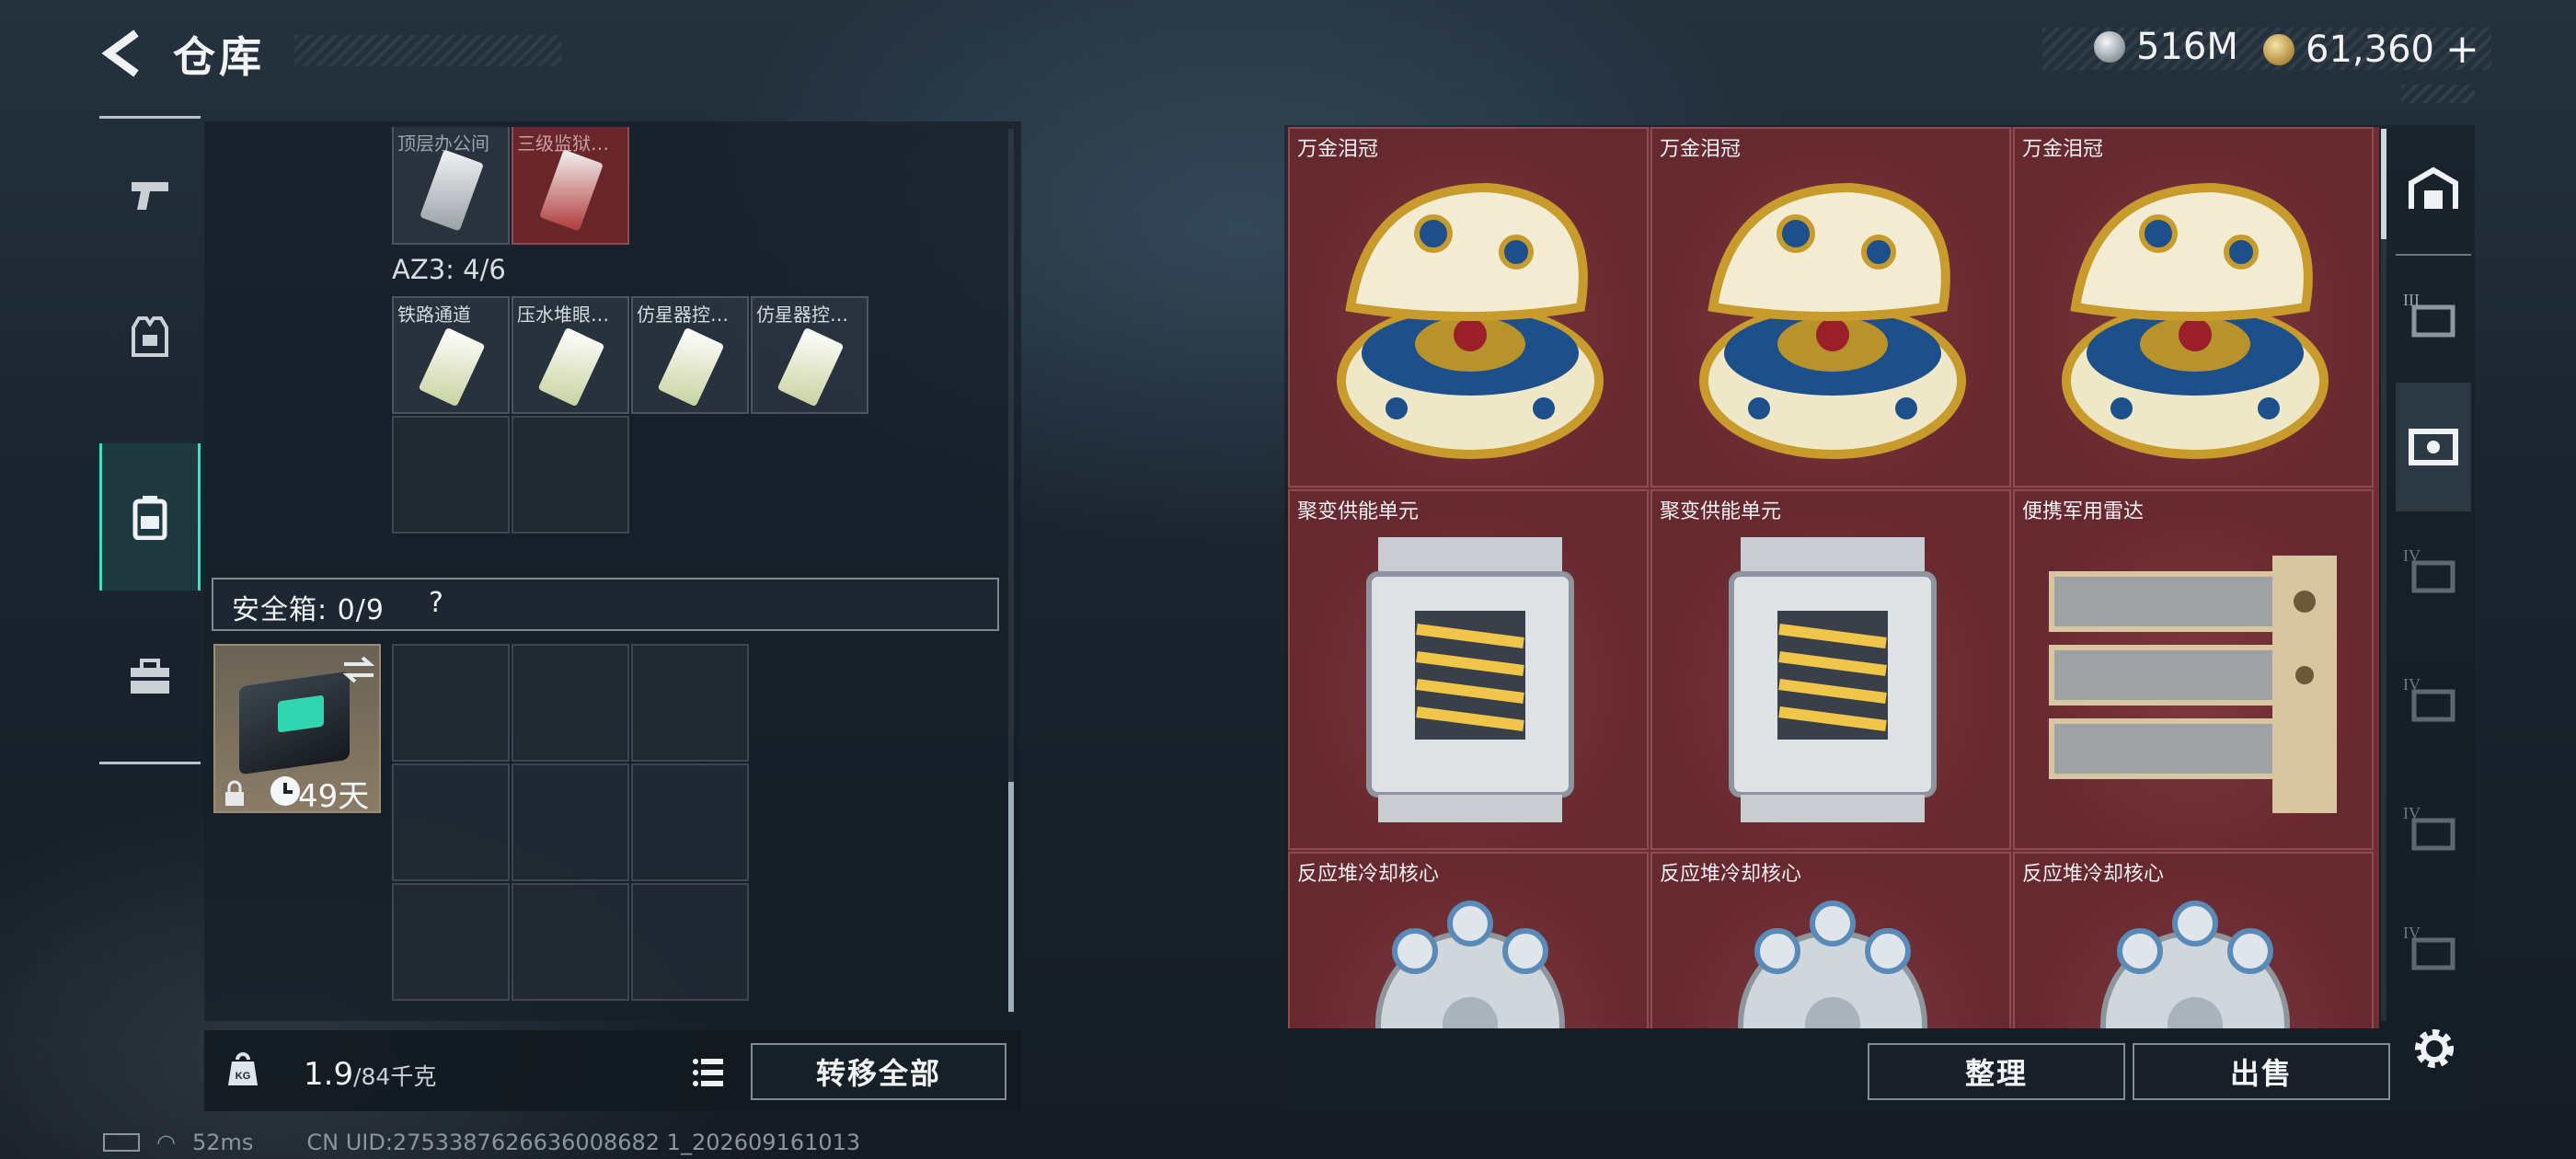  Describe the element at coordinates (285, 791) in the screenshot. I see `clock-icon` at that location.